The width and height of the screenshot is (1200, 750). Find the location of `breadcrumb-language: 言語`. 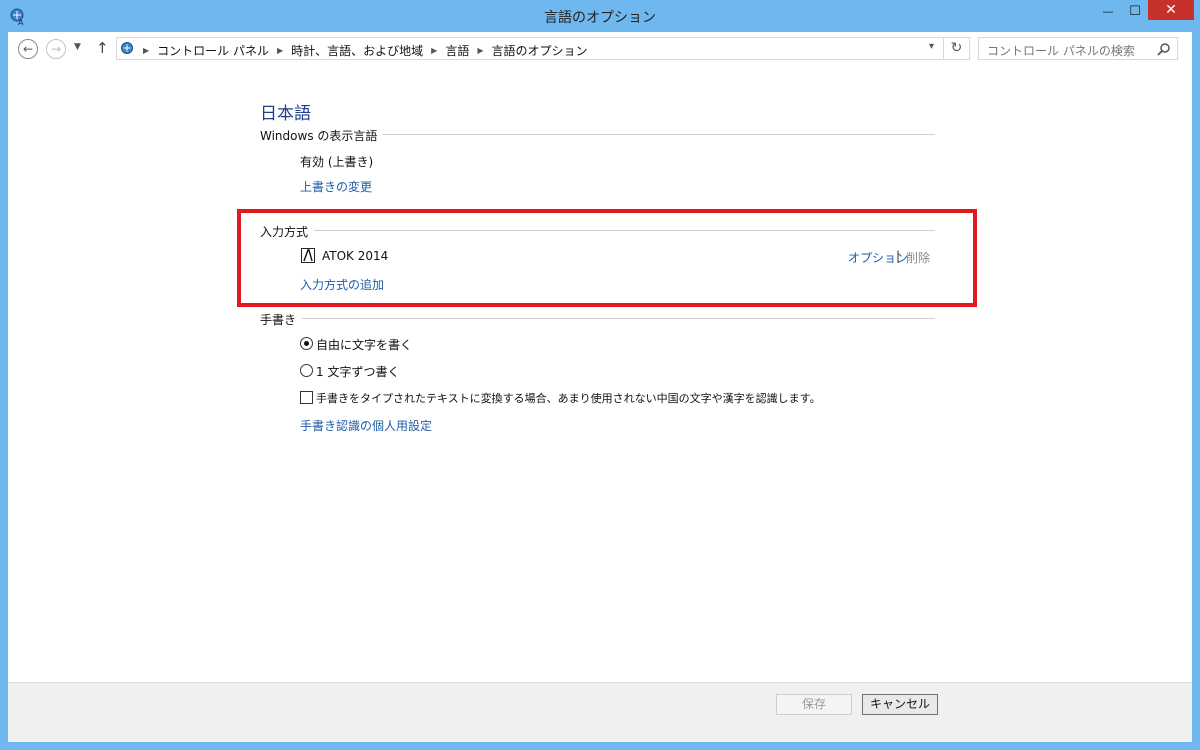

breadcrumb-language: 言語 is located at coordinates (457, 50).